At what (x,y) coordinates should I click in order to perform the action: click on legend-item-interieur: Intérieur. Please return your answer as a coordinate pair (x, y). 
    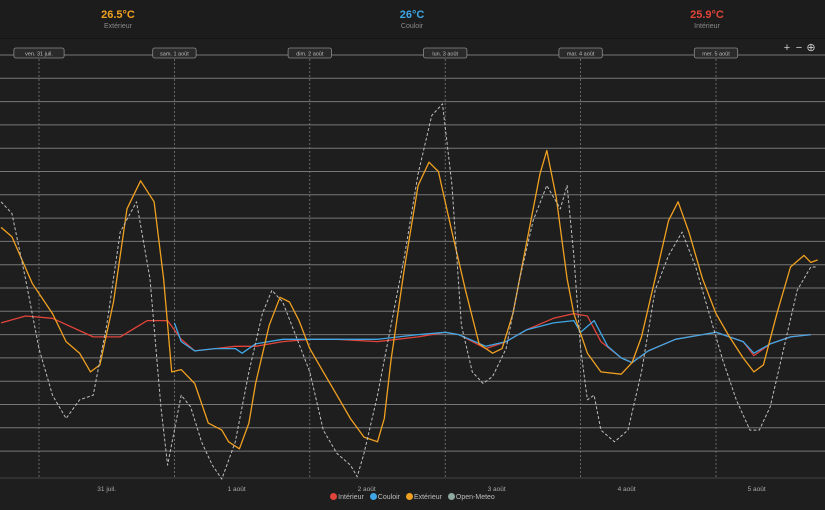
    Looking at the image, I should click on (347, 497).